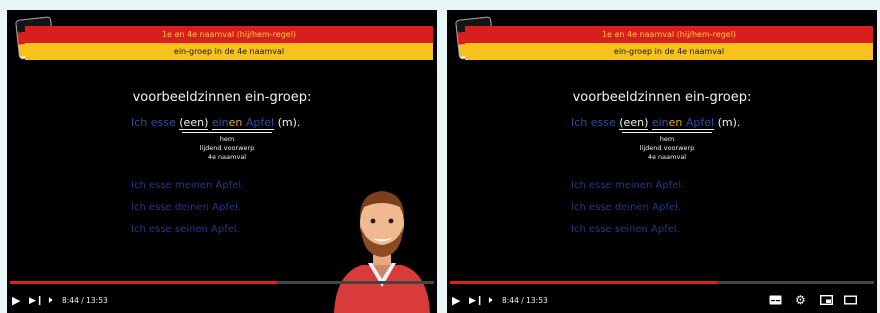  What do you see at coordinates (850, 300) in the screenshot?
I see `theater-icon` at bounding box center [850, 300].